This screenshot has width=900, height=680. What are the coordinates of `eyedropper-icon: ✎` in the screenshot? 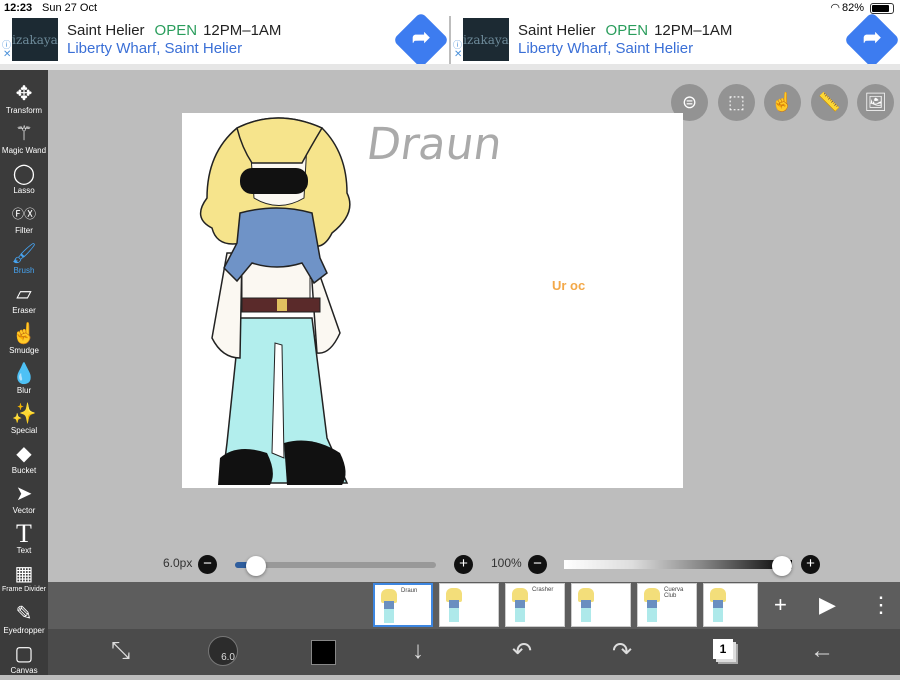 It's located at (24, 614).